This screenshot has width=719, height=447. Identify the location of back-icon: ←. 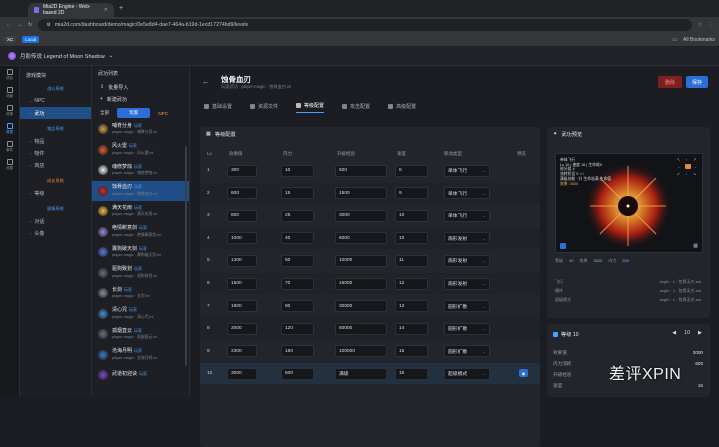
(8, 25).